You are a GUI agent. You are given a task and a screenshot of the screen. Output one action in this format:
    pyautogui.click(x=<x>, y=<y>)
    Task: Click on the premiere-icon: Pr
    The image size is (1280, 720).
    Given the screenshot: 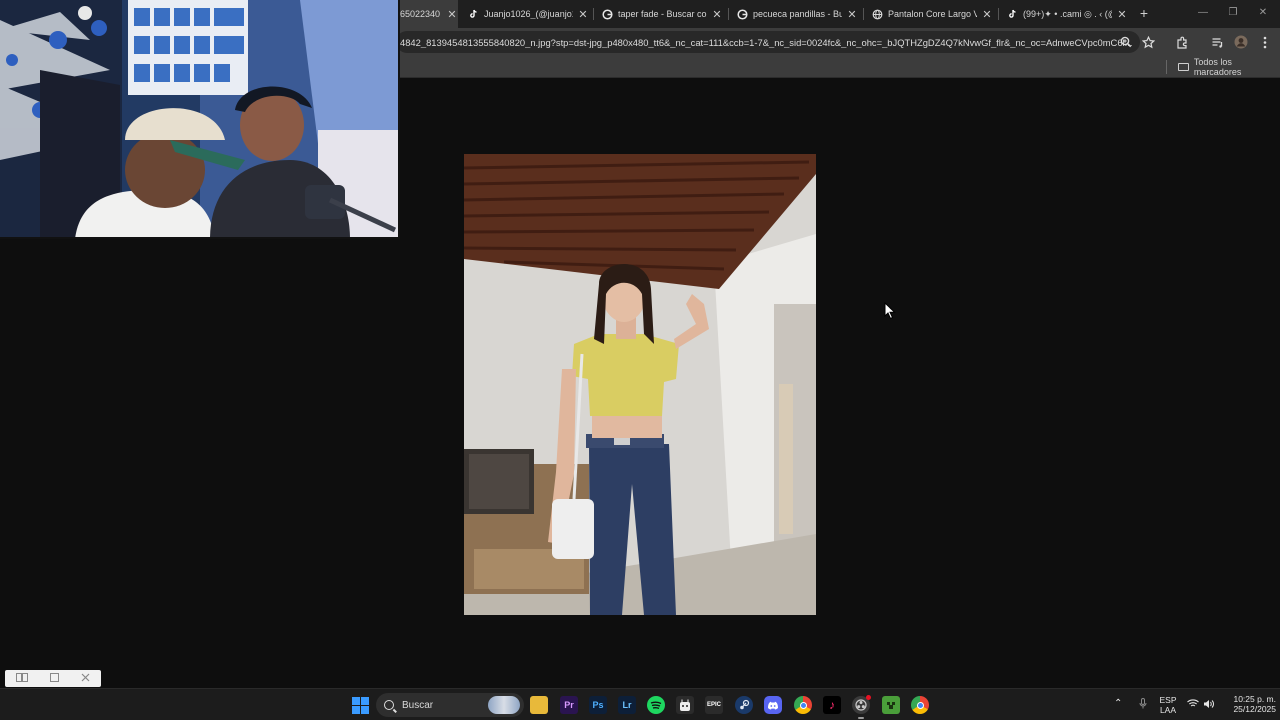 What is the action you would take?
    pyautogui.click(x=569, y=705)
    